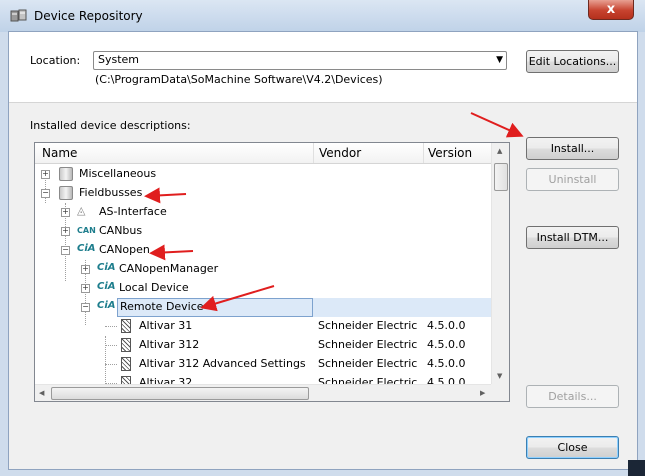  Describe the element at coordinates (499, 60) in the screenshot. I see `chevron-down-icon: ▼` at that location.